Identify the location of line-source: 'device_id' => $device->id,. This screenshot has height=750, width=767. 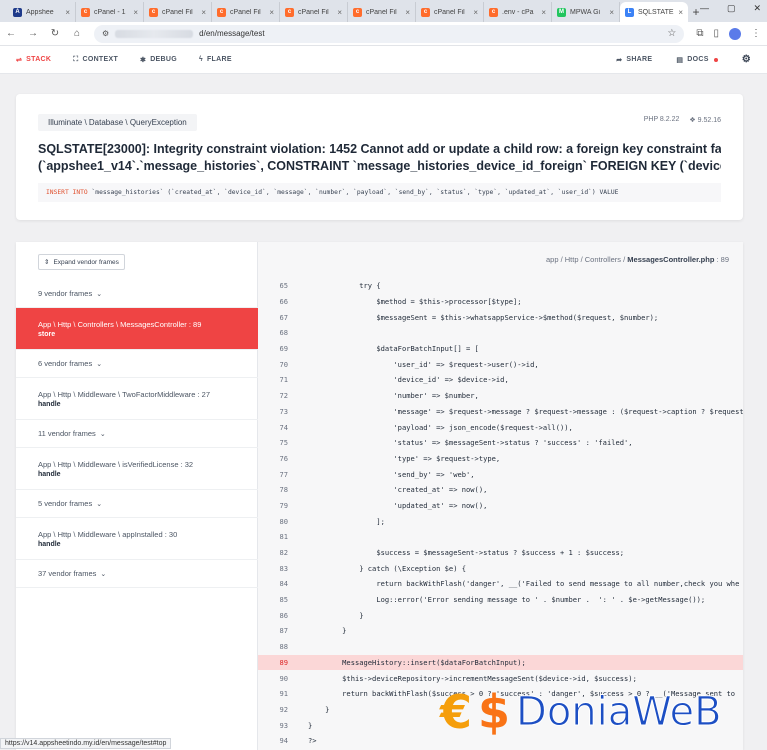
(408, 380).